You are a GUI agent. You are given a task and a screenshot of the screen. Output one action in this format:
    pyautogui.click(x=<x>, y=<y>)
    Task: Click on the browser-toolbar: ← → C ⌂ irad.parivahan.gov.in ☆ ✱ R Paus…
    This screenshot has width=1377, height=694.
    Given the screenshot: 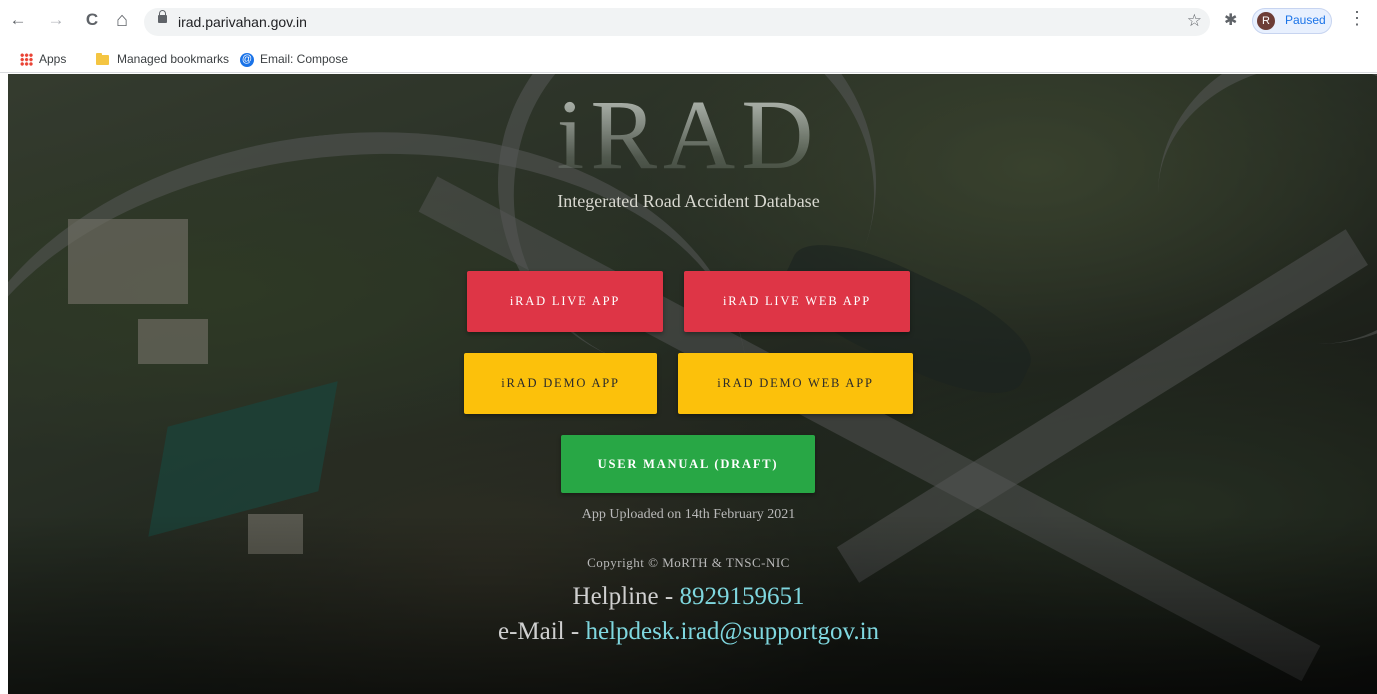 What is the action you would take?
    pyautogui.click(x=688, y=22)
    